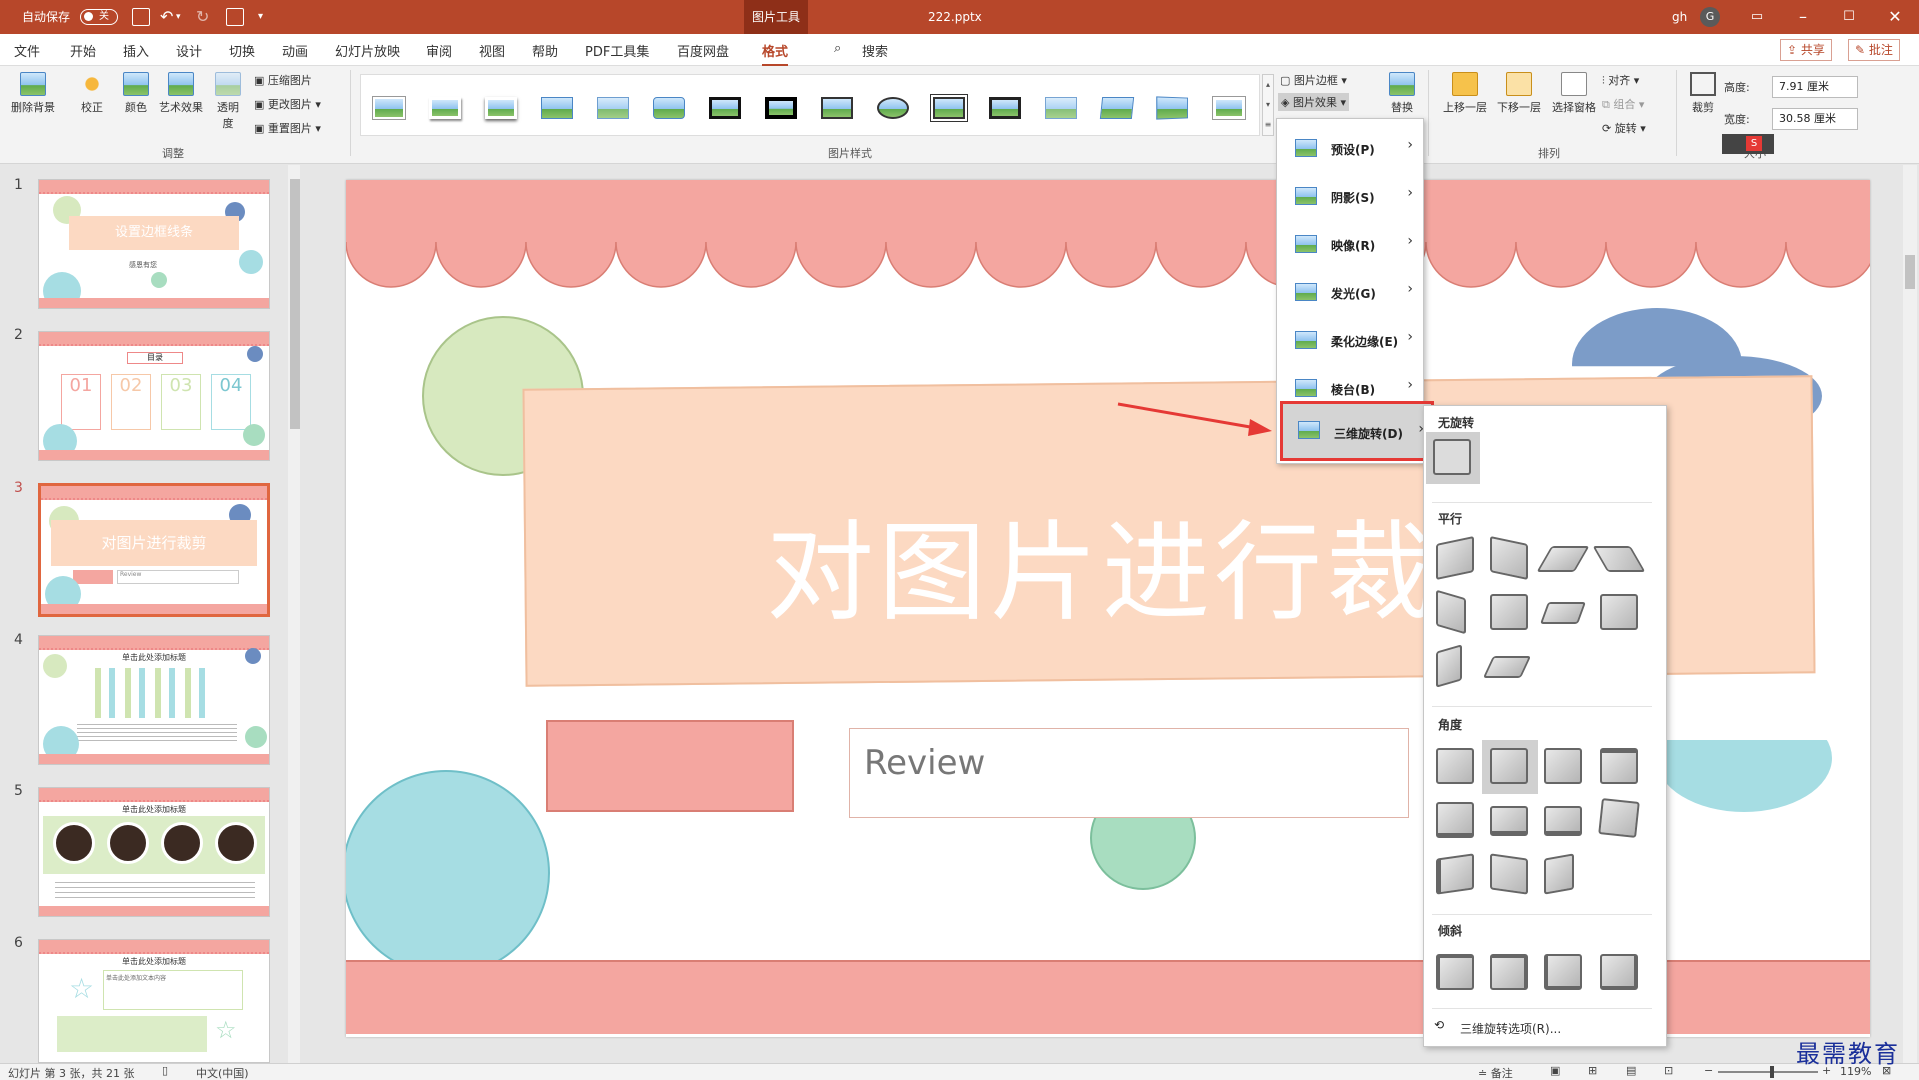 This screenshot has width=1919, height=1080. I want to click on replace-button: 替换, so click(1402, 93).